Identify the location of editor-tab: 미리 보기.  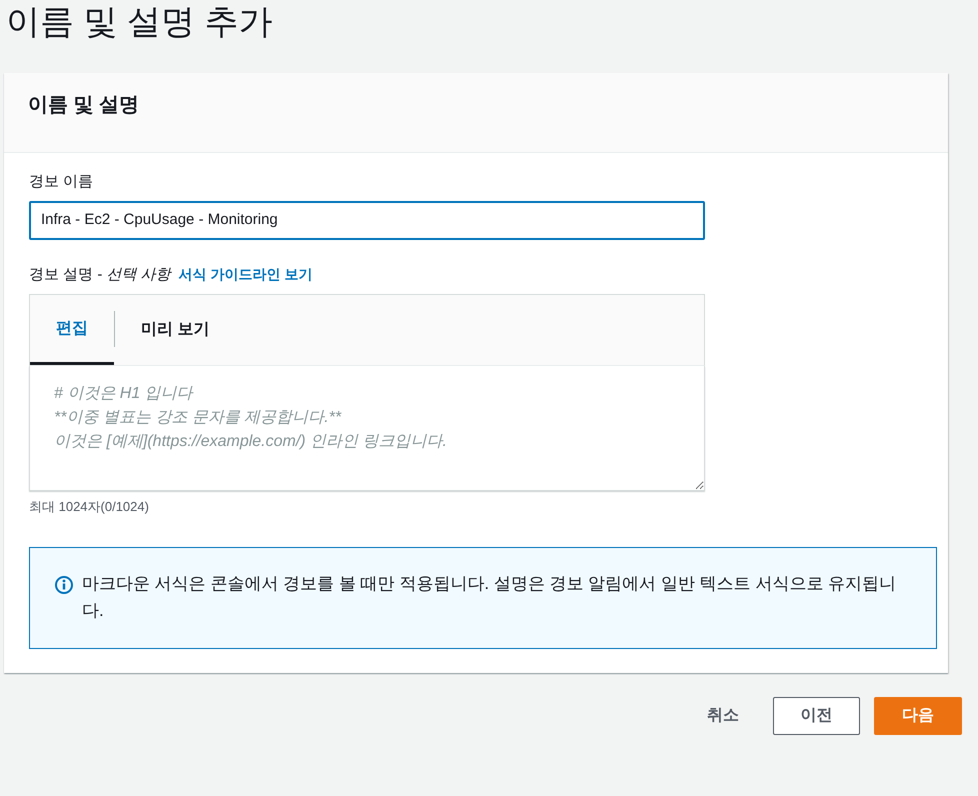
(175, 330).